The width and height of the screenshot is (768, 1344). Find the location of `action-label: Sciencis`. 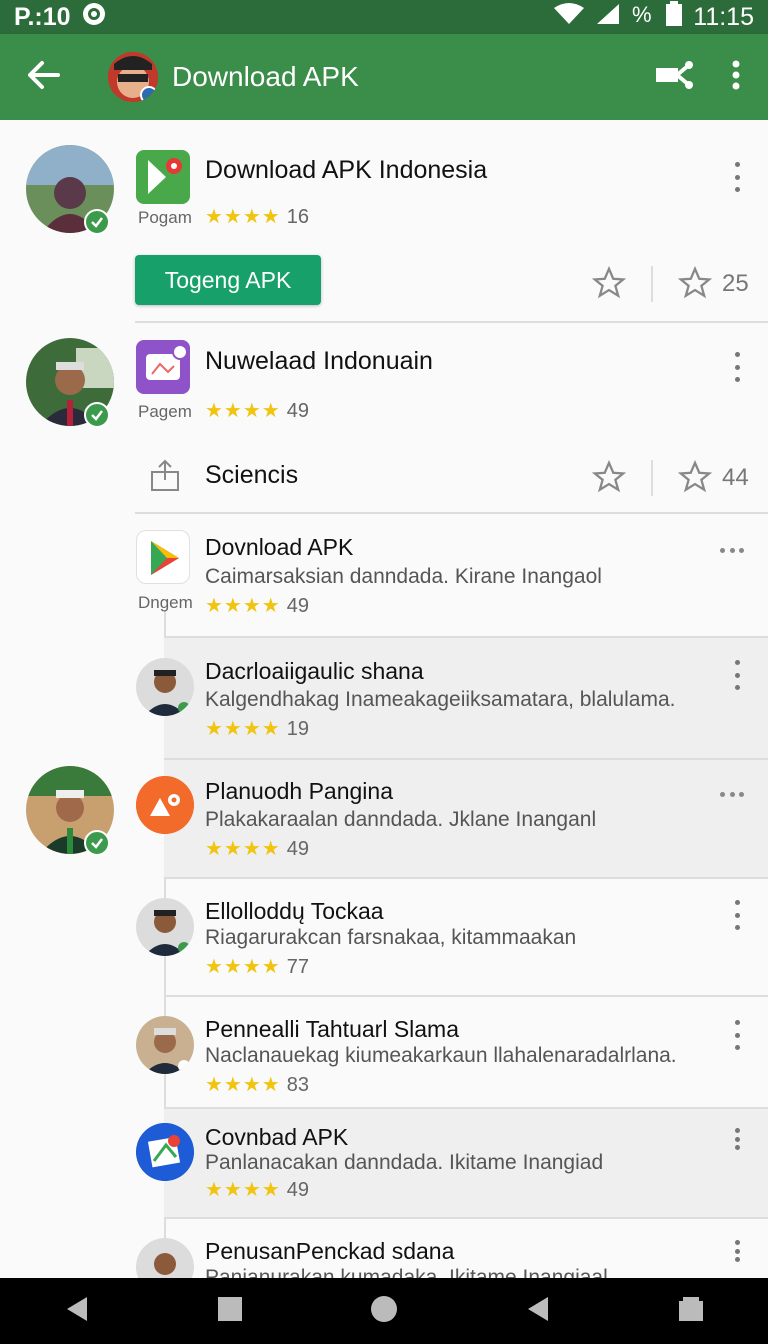

action-label: Sciencis is located at coordinates (251, 475).